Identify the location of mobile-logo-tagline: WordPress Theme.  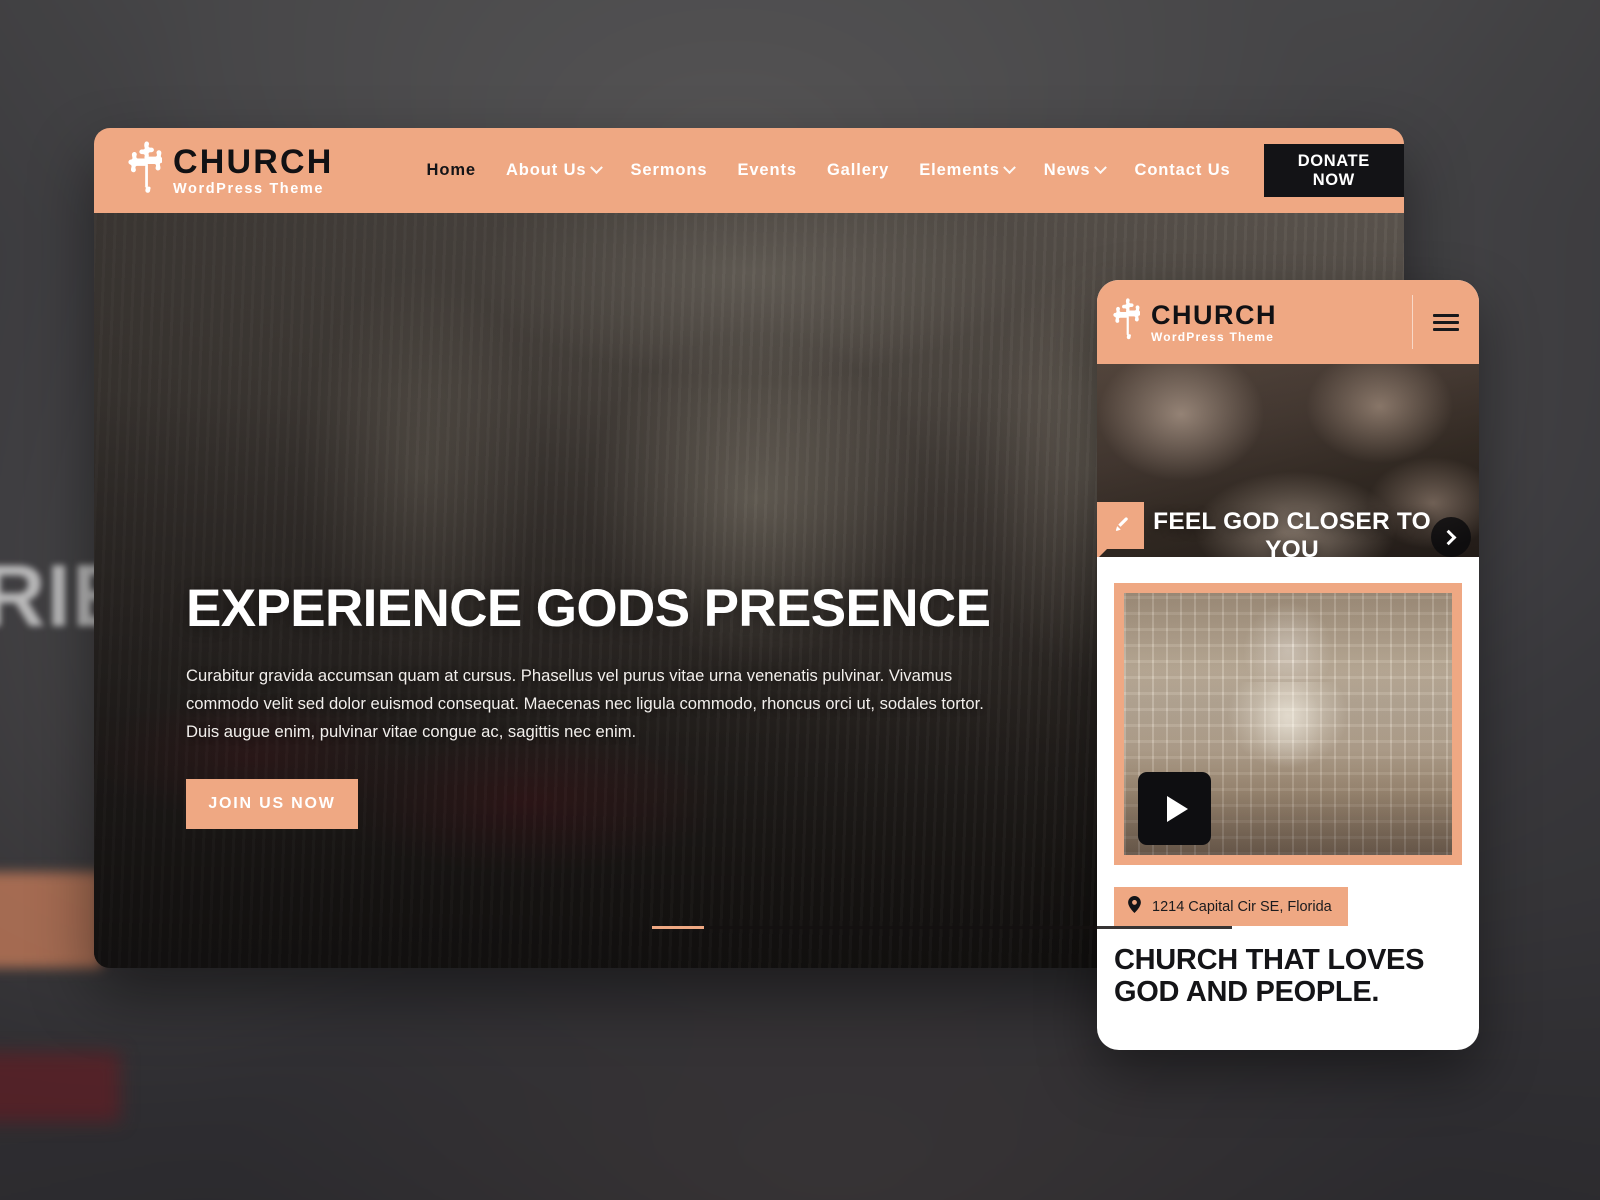
(1213, 336).